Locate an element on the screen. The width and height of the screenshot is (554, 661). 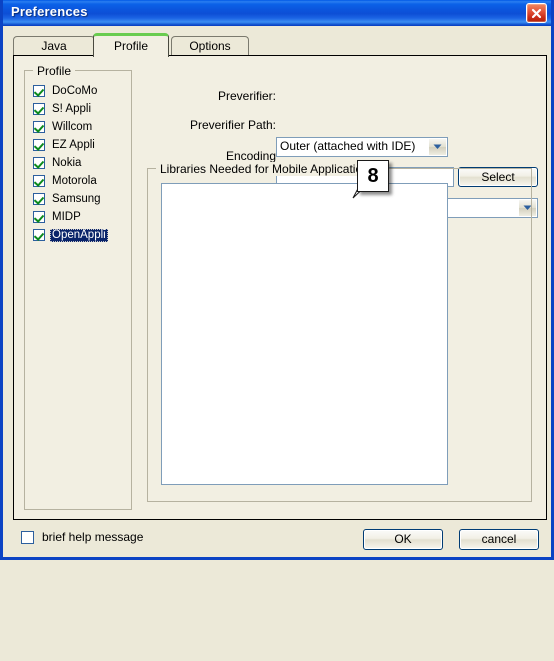
window-title: Preferences is located at coordinates (49, 11).